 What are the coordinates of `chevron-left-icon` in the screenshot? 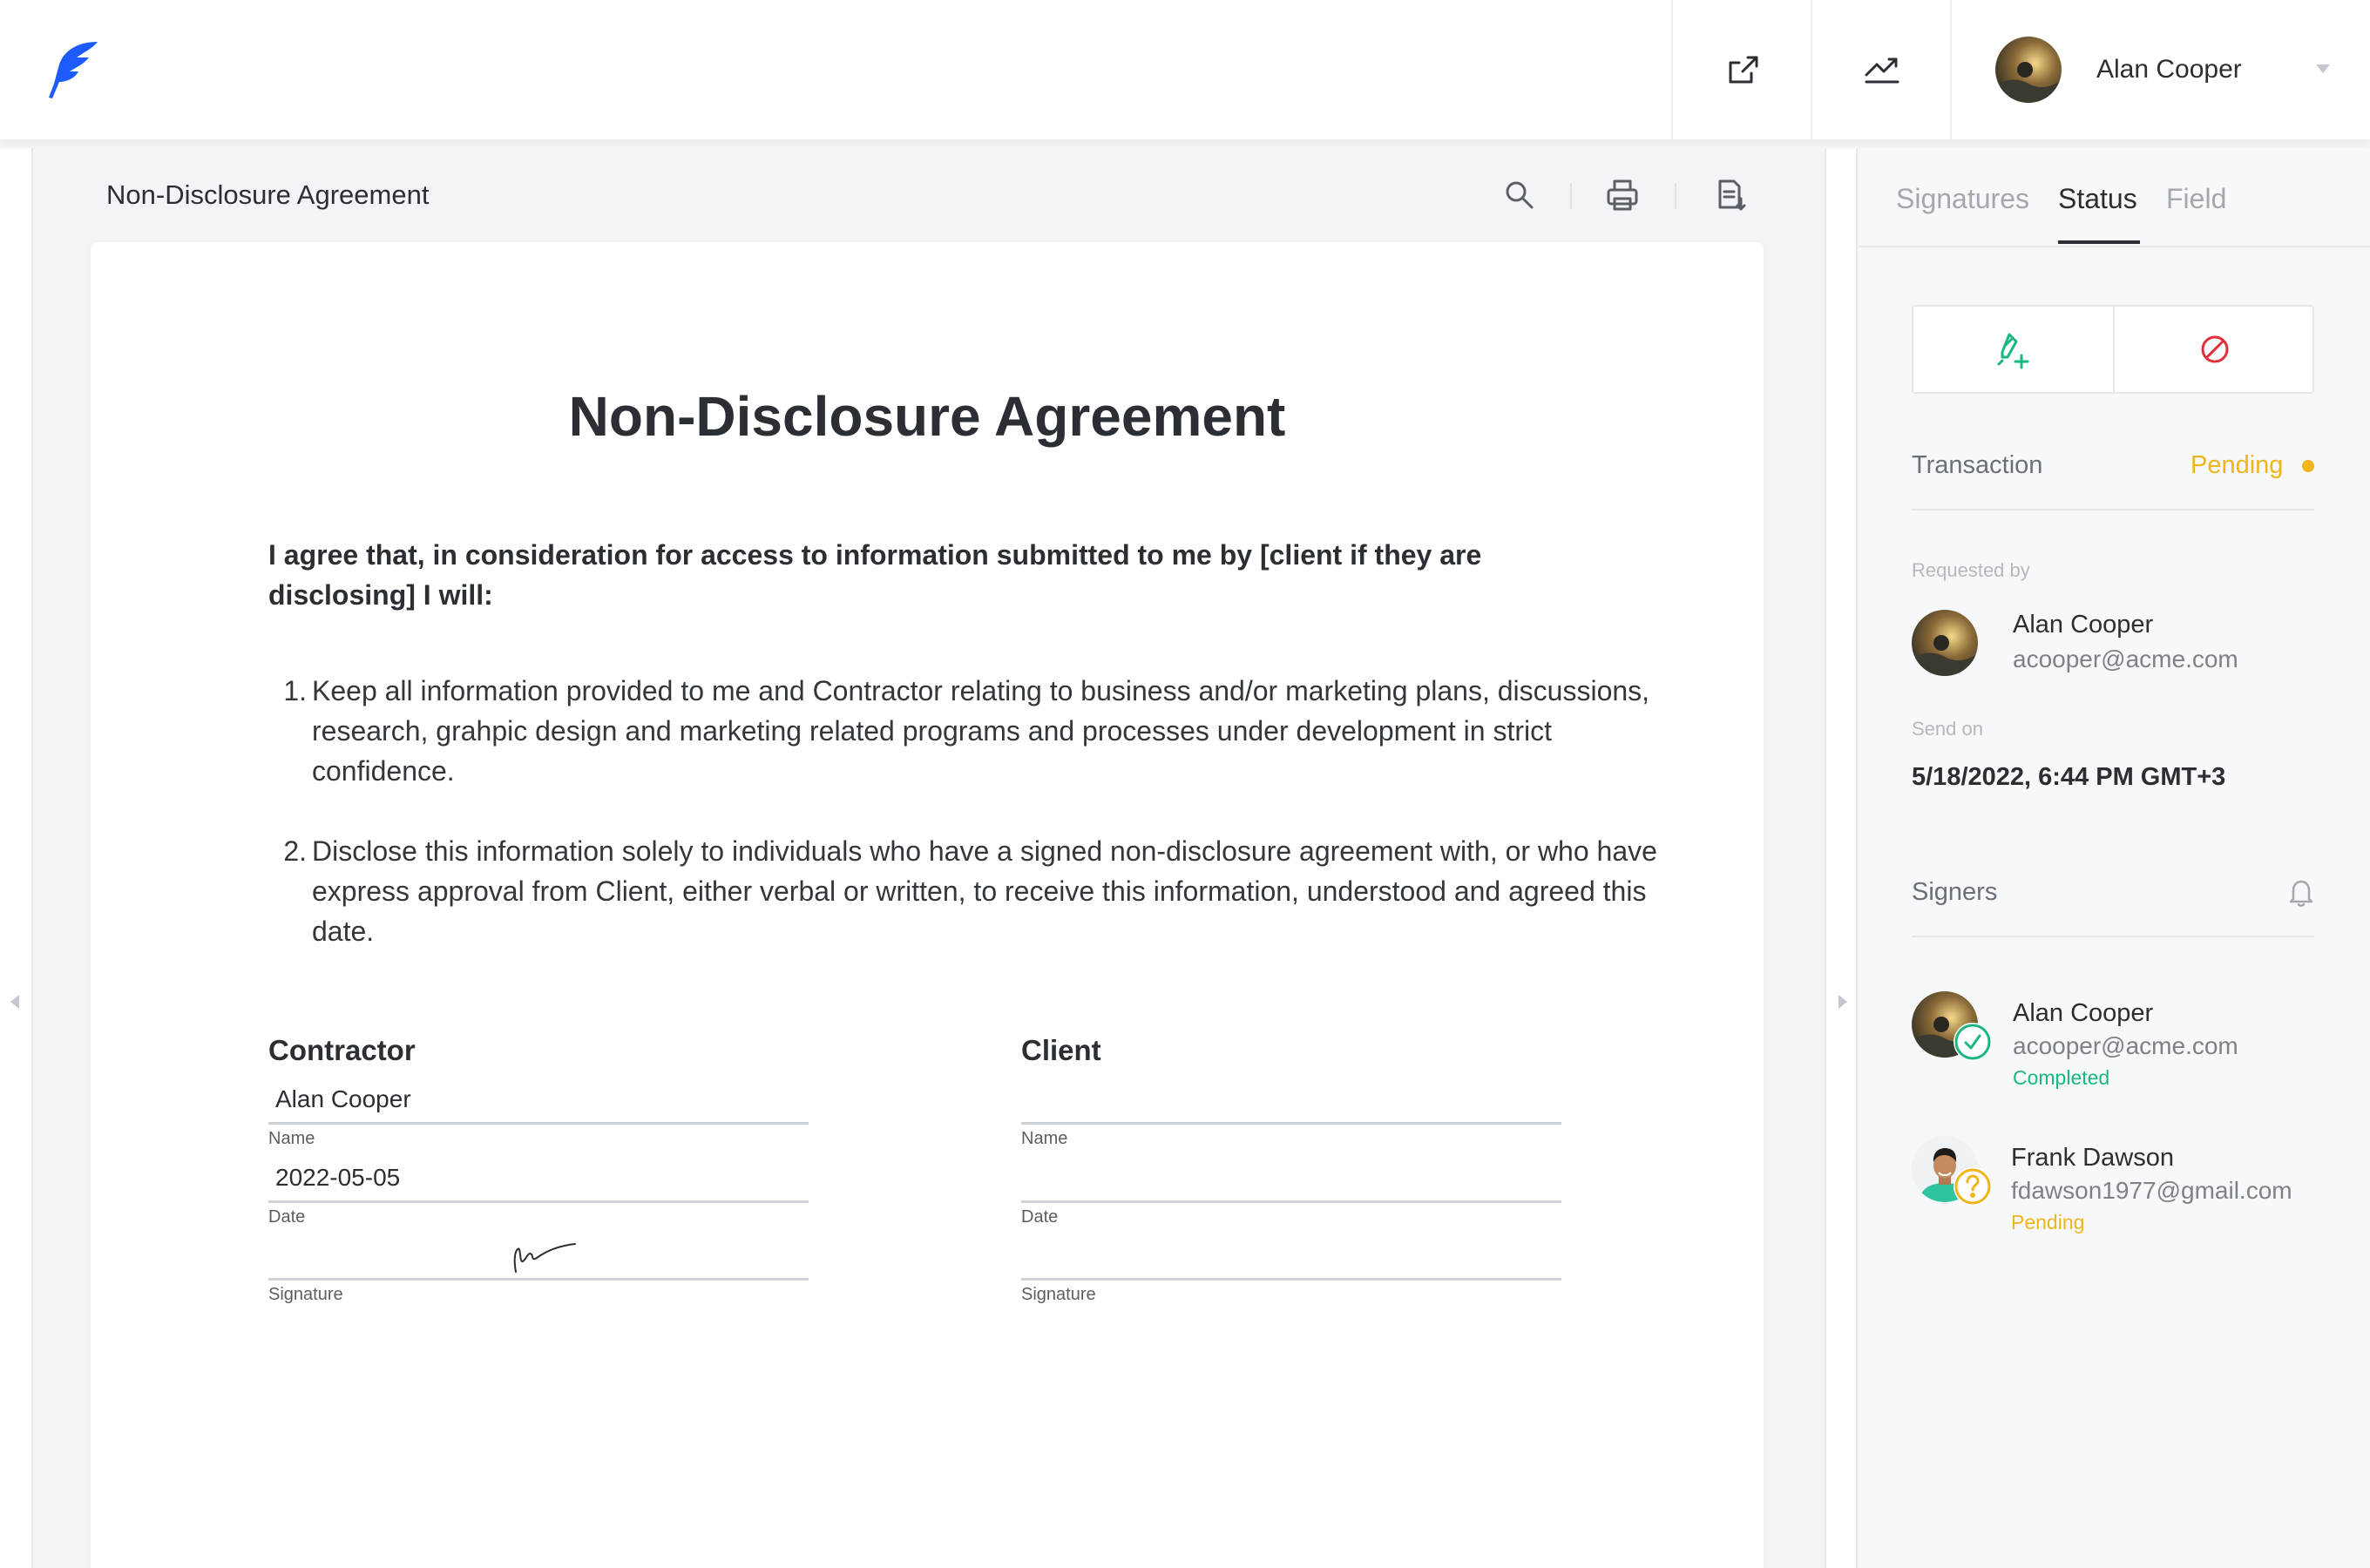 It's located at (15, 1002).